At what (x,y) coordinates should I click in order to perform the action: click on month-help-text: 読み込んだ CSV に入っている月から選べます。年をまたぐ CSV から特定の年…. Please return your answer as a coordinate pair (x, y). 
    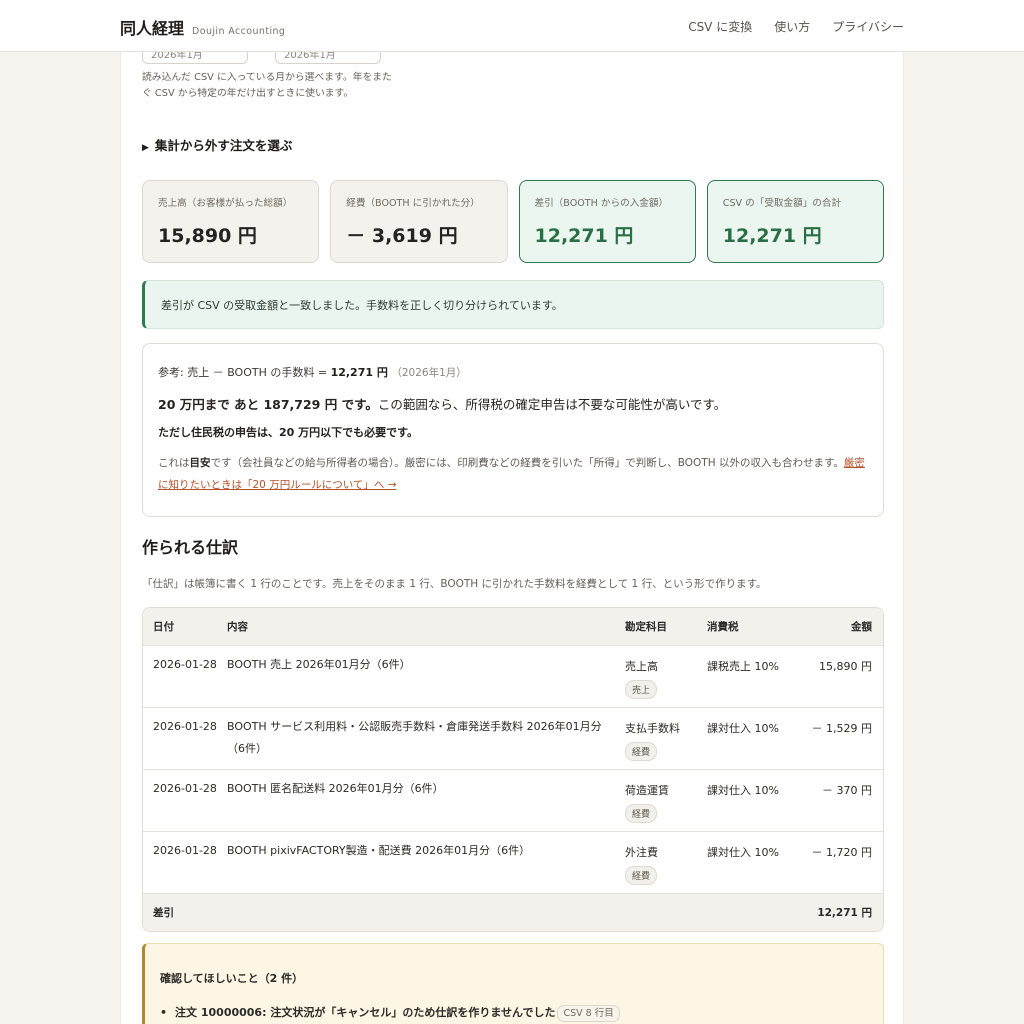
    Looking at the image, I should click on (267, 85).